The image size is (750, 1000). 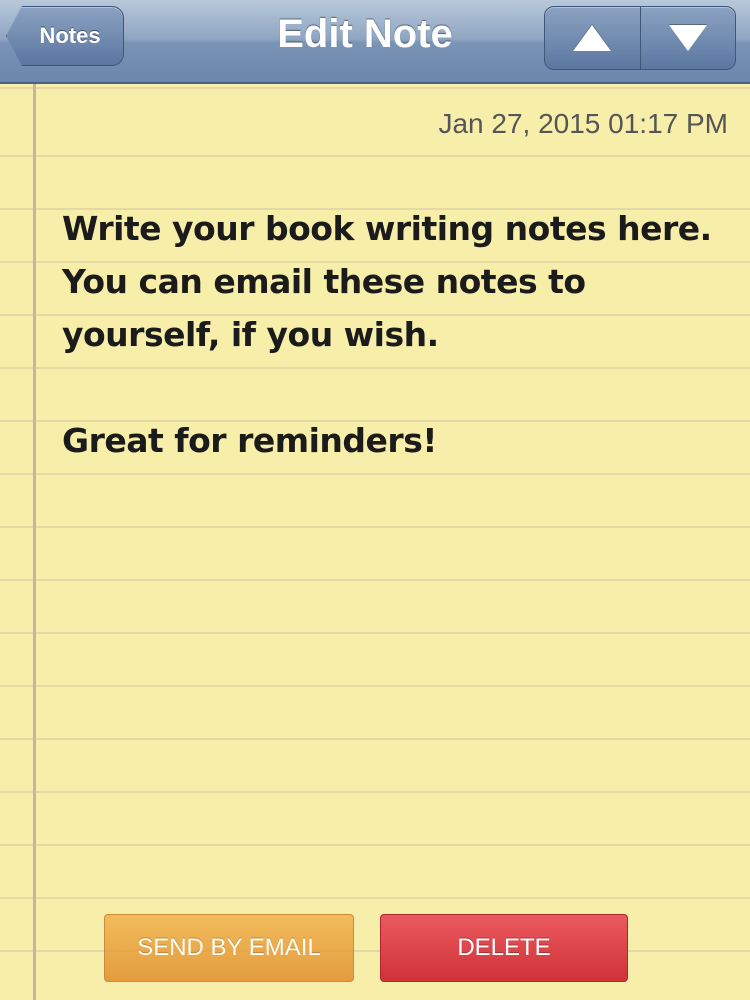 I want to click on note-navigation-control, so click(x=640, y=38).